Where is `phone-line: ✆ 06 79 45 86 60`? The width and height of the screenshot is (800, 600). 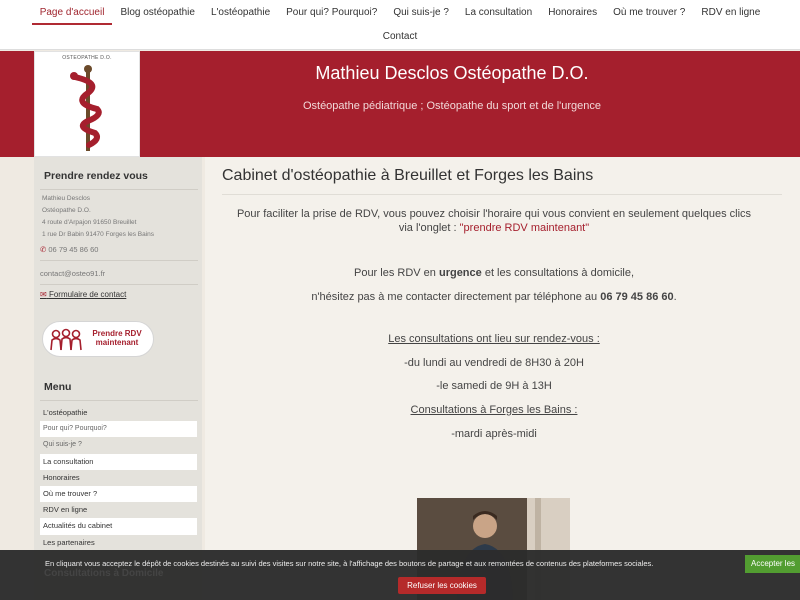
phone-line: ✆ 06 79 45 86 60 is located at coordinates (69, 249).